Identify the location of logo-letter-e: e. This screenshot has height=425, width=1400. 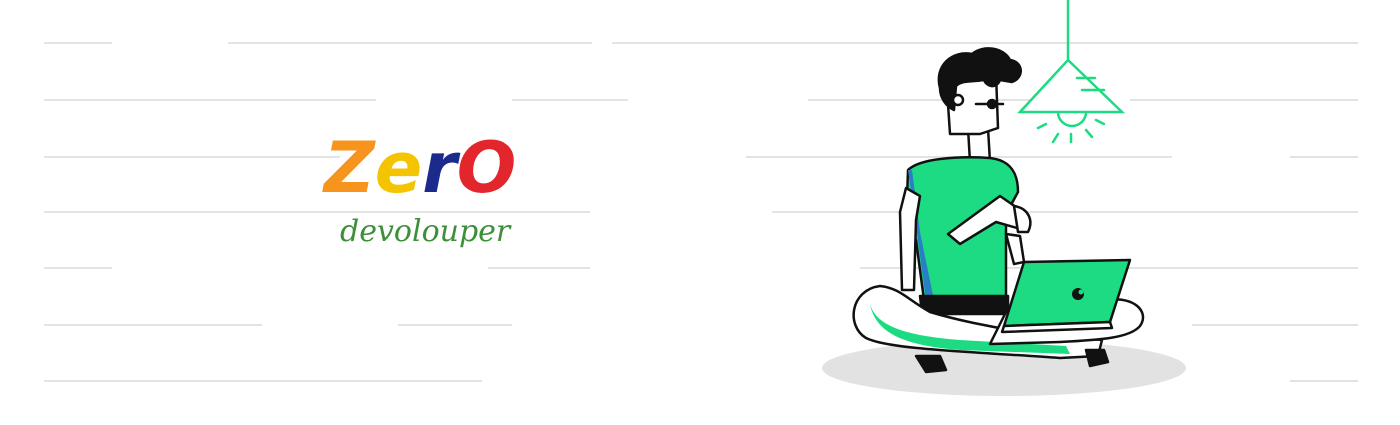
(398, 168).